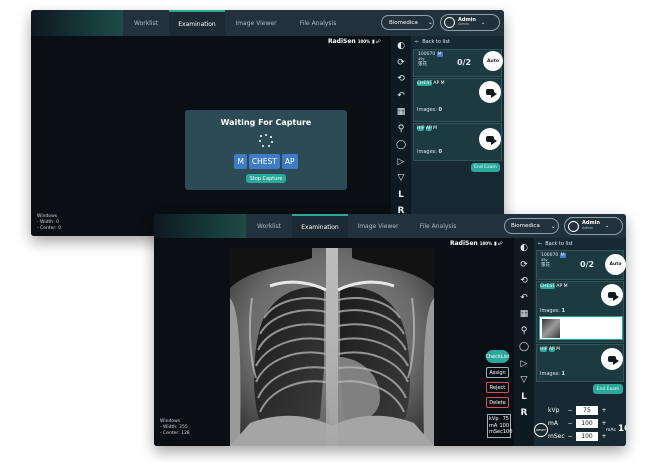 The image size is (645, 462). I want to click on kvp-control: kVp − 75 +, so click(579, 410).